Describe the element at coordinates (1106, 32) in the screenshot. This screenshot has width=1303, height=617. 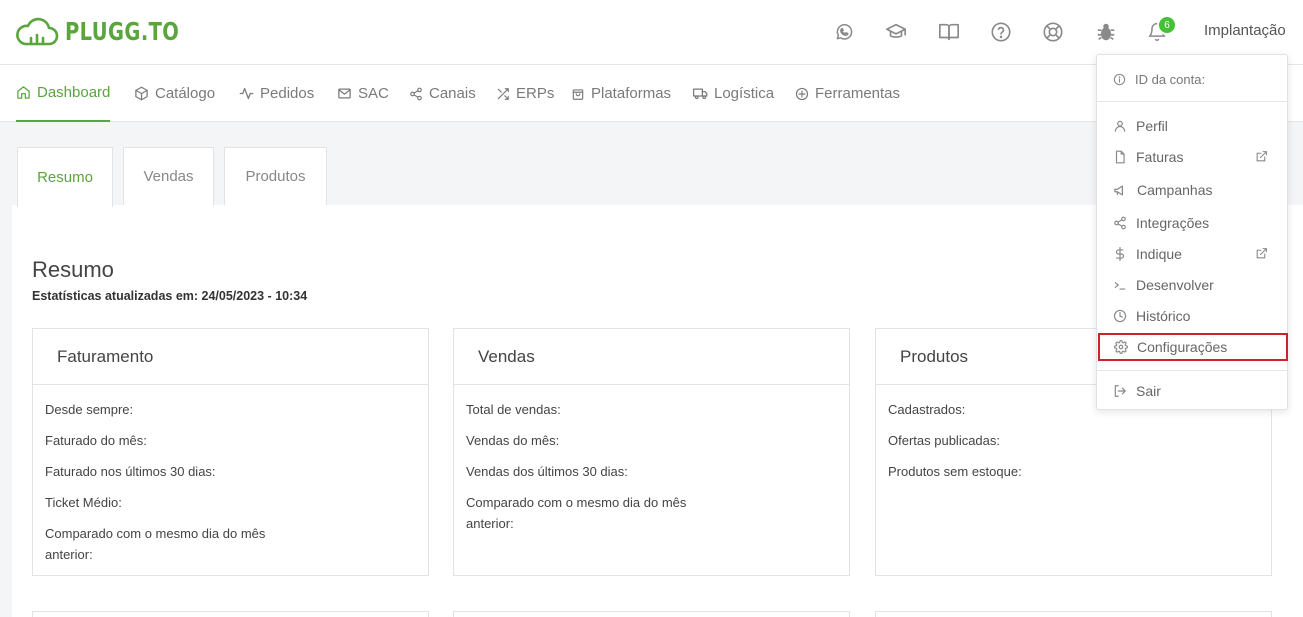
I see `bug-icon` at that location.